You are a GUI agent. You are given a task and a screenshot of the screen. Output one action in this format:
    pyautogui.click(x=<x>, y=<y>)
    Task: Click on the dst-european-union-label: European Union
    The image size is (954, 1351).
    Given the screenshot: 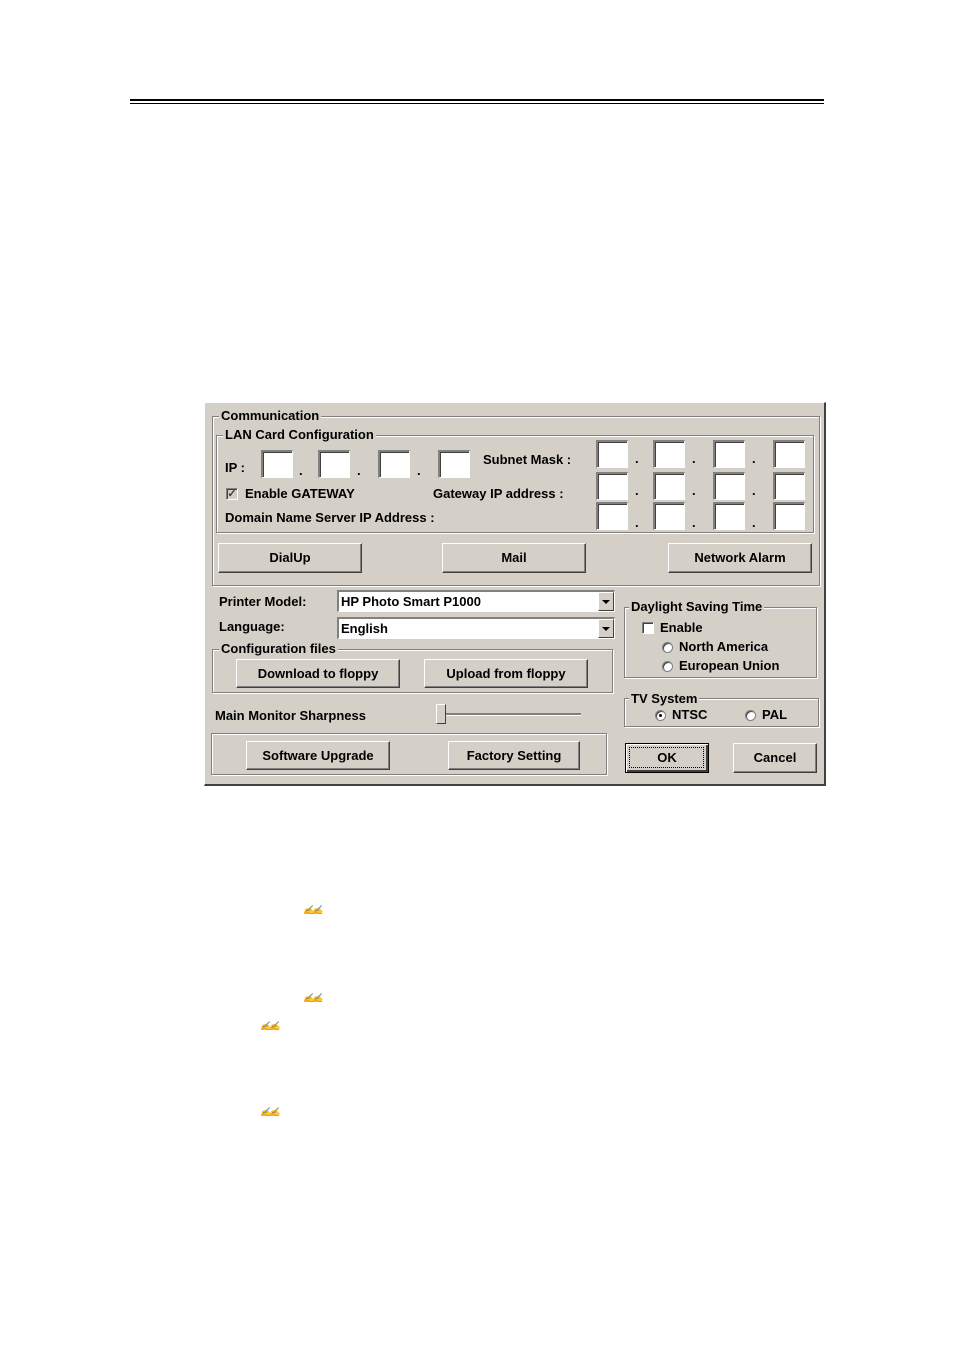 What is the action you would take?
    pyautogui.click(x=729, y=665)
    